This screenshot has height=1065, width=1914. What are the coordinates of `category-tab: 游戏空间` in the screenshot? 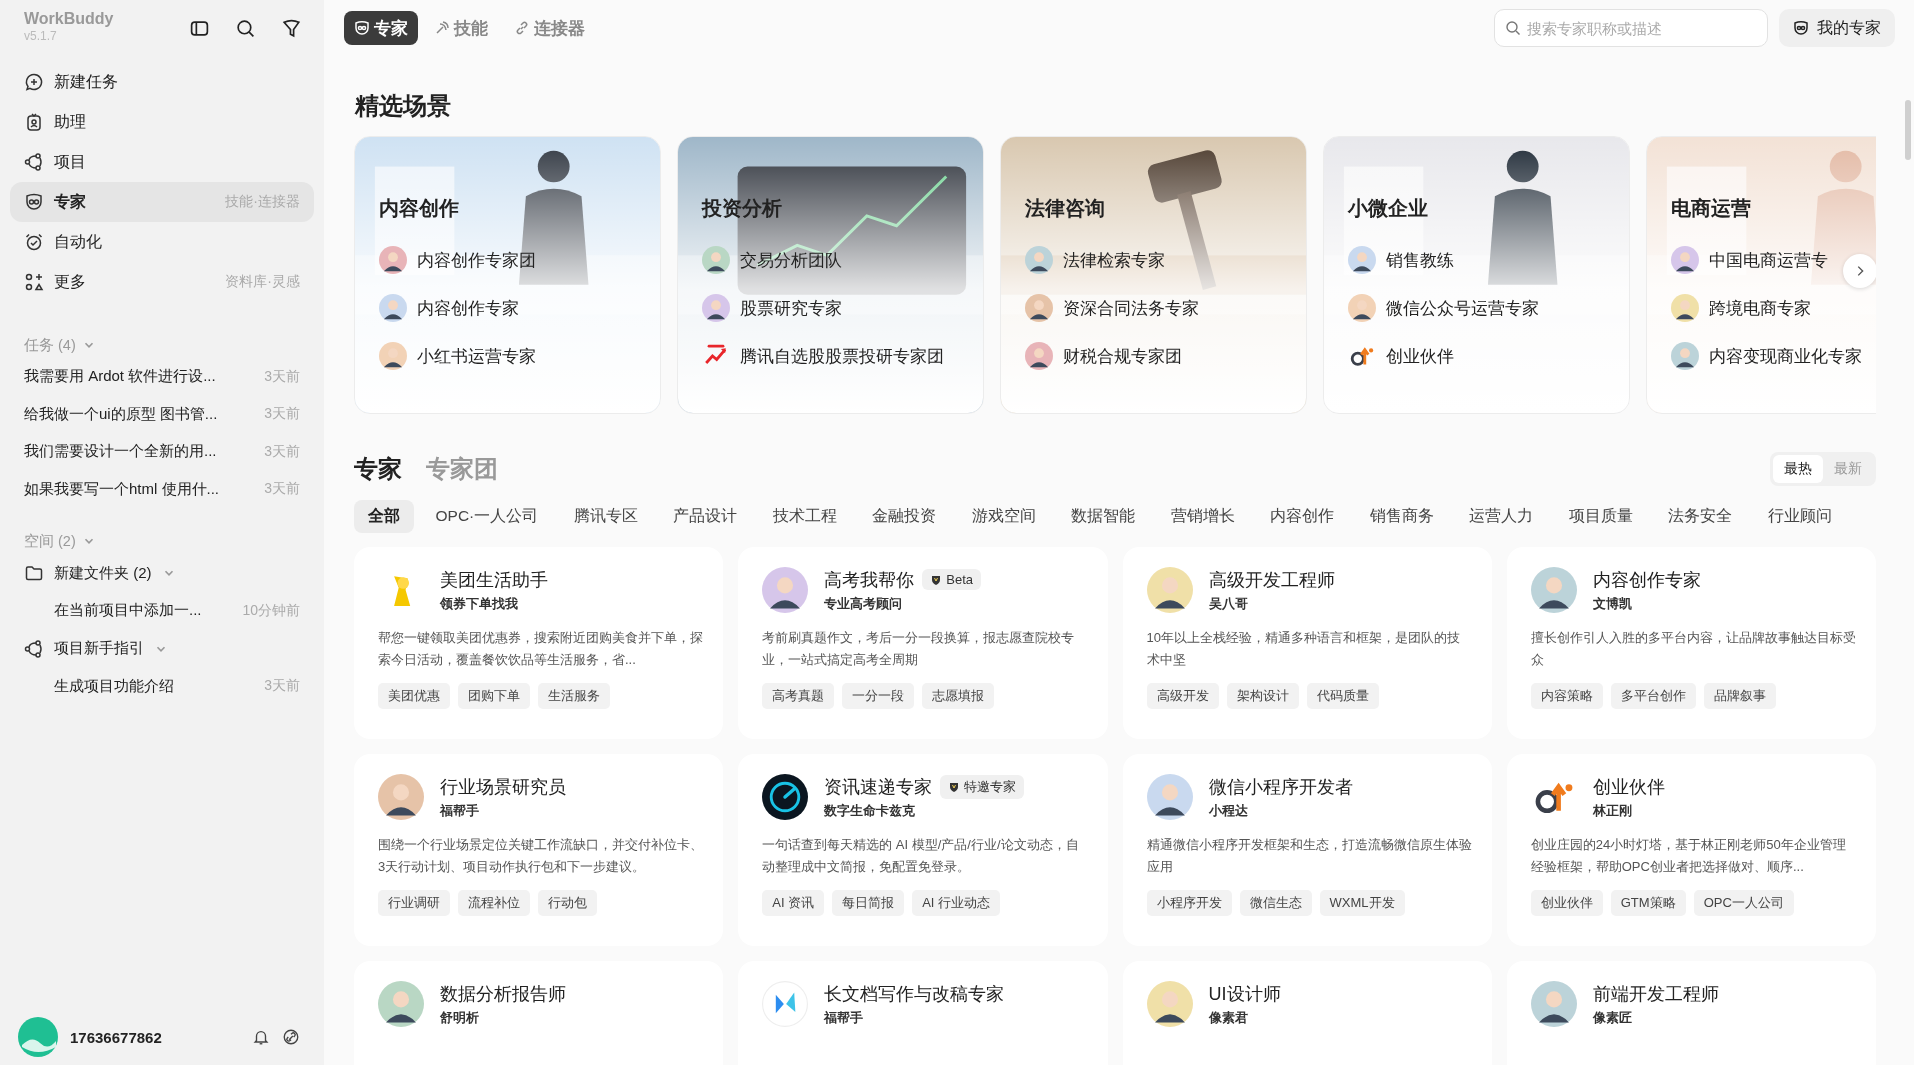 It's located at (1003, 516).